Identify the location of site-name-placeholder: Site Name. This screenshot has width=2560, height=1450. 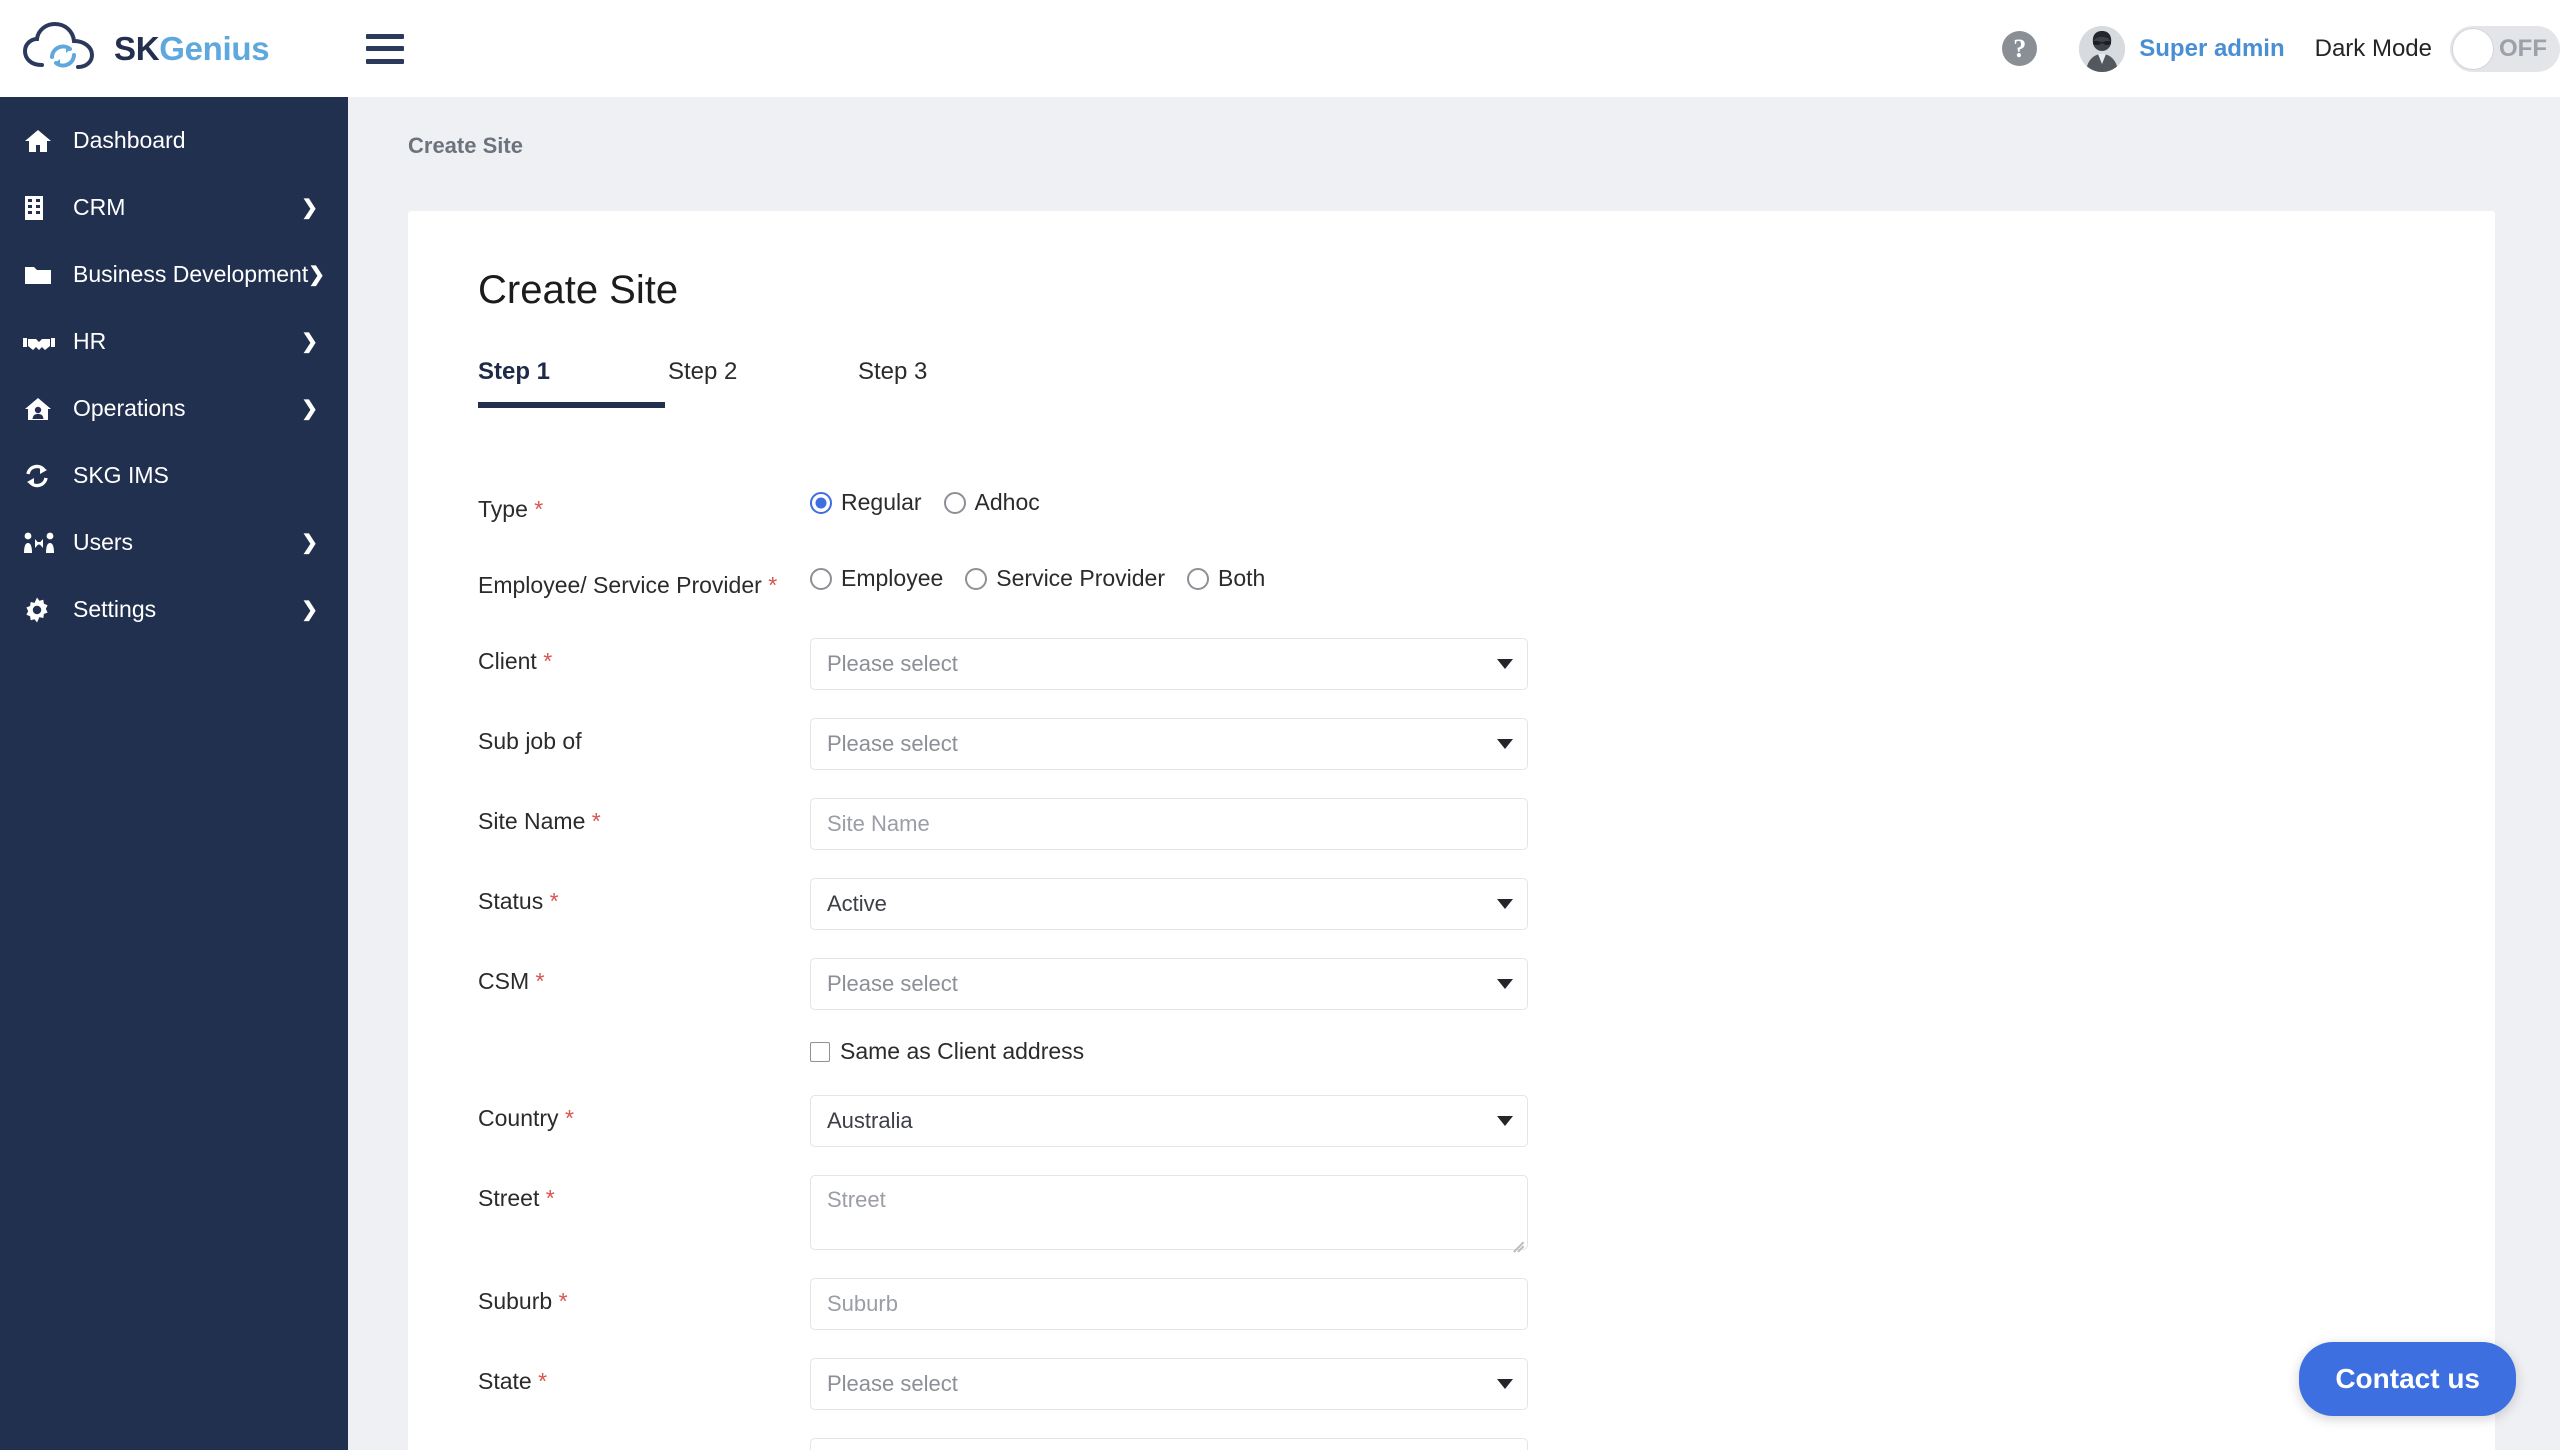
(878, 823).